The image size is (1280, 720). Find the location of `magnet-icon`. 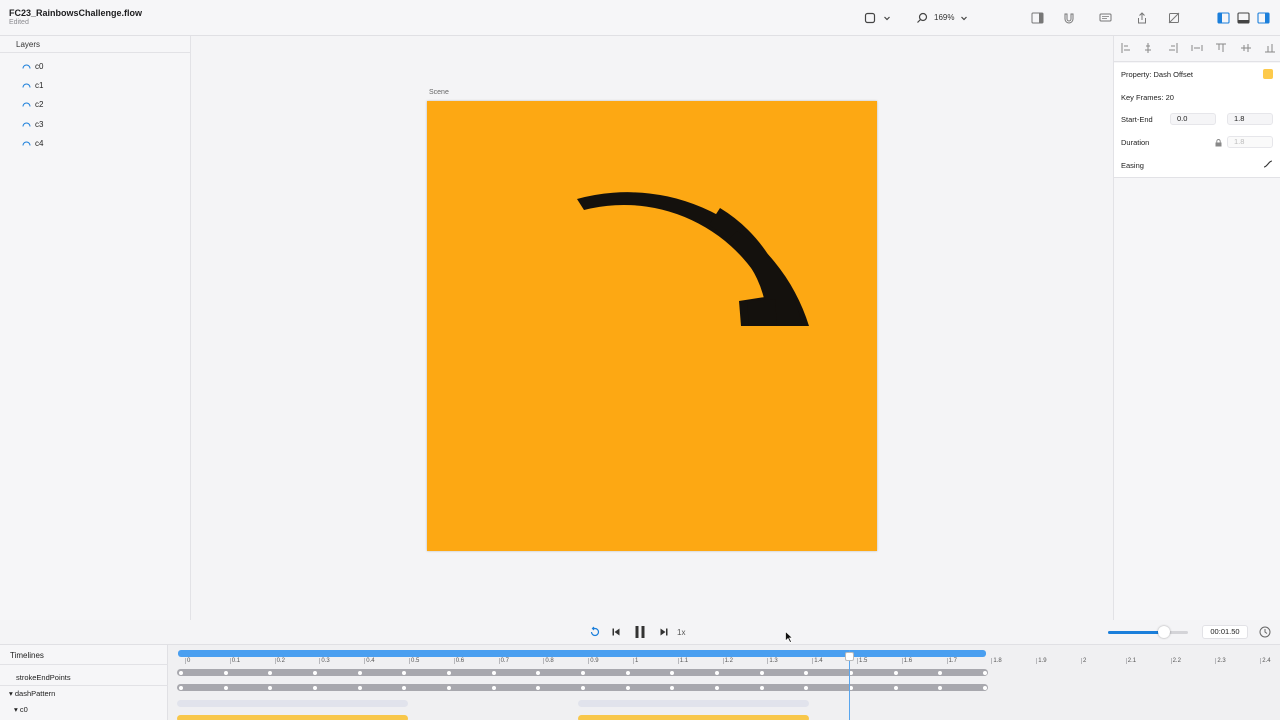

magnet-icon is located at coordinates (1069, 18).